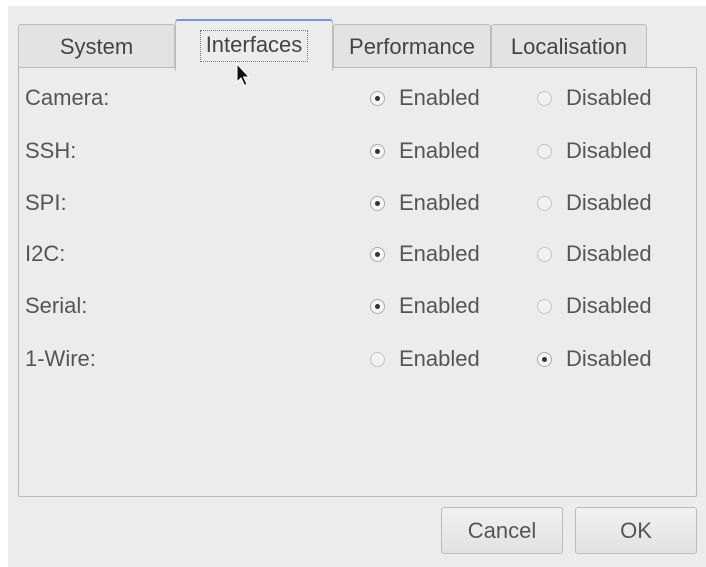  I want to click on spi-enabled-radio: Enabled, so click(425, 203).